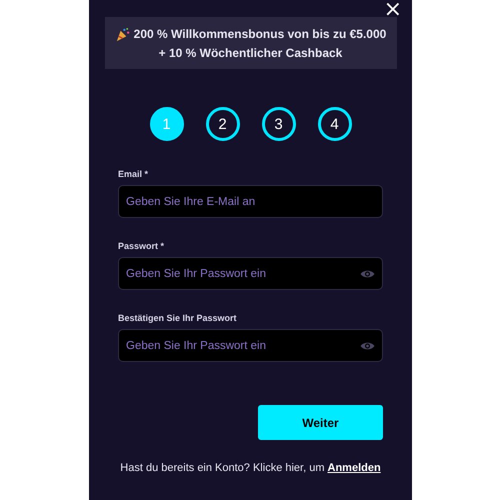  Describe the element at coordinates (320, 422) in the screenshot. I see `next-button: Weiter` at that location.